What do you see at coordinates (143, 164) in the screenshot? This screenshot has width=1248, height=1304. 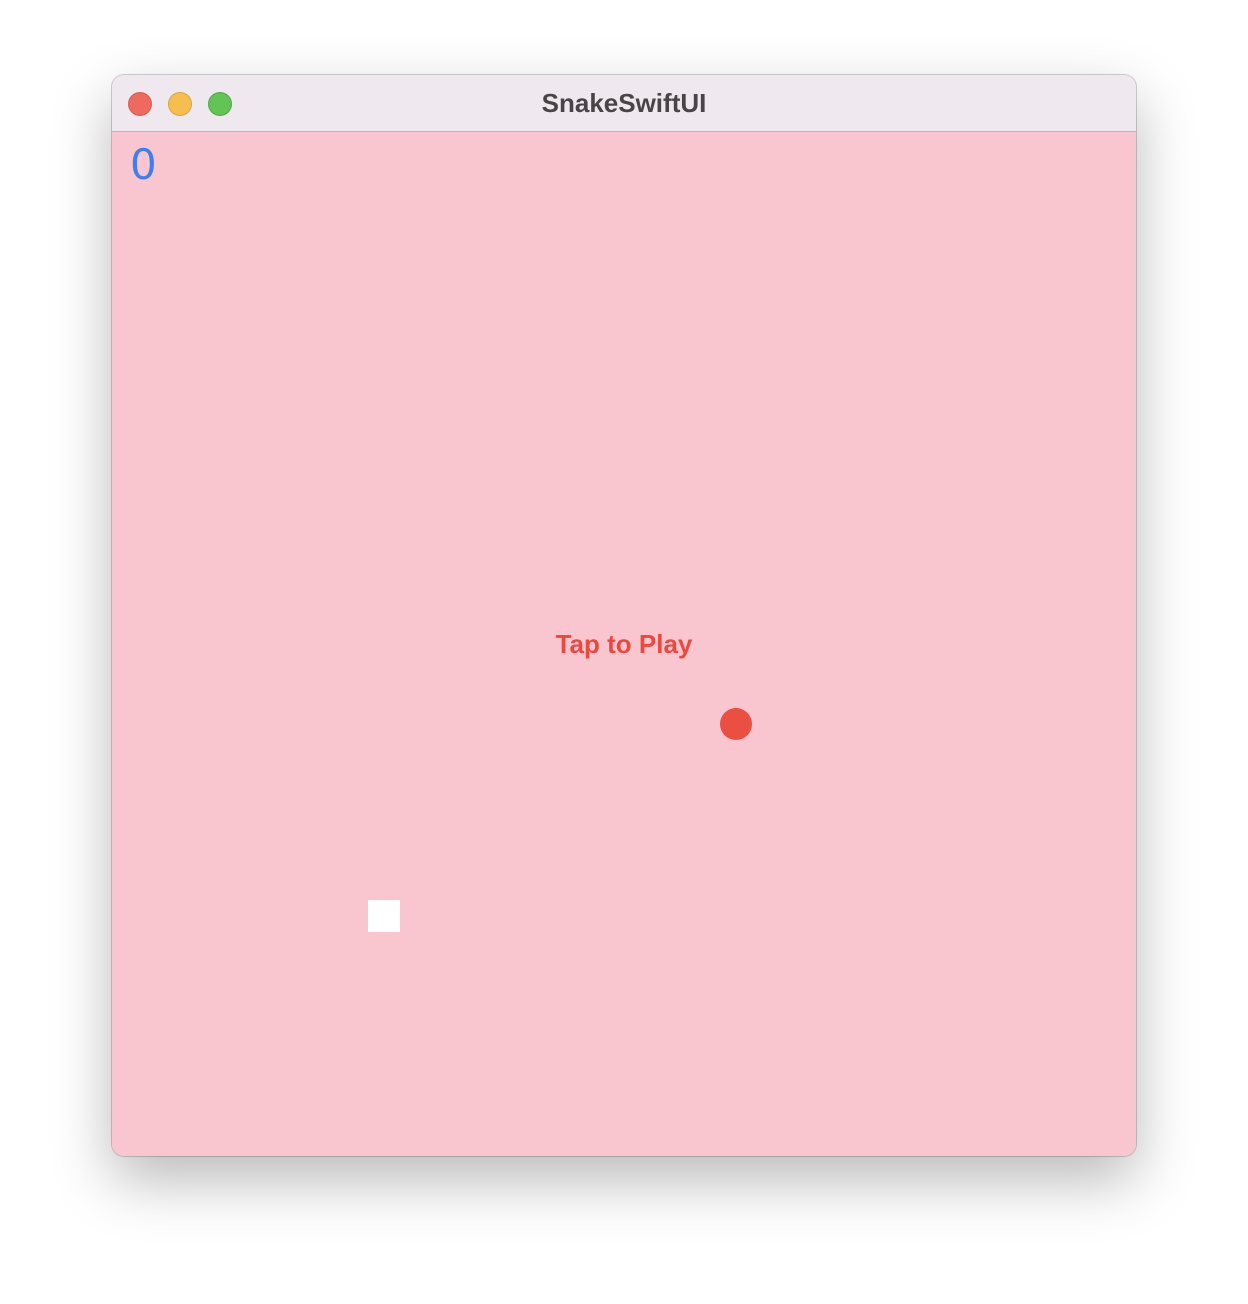 I see `score-label: 0` at bounding box center [143, 164].